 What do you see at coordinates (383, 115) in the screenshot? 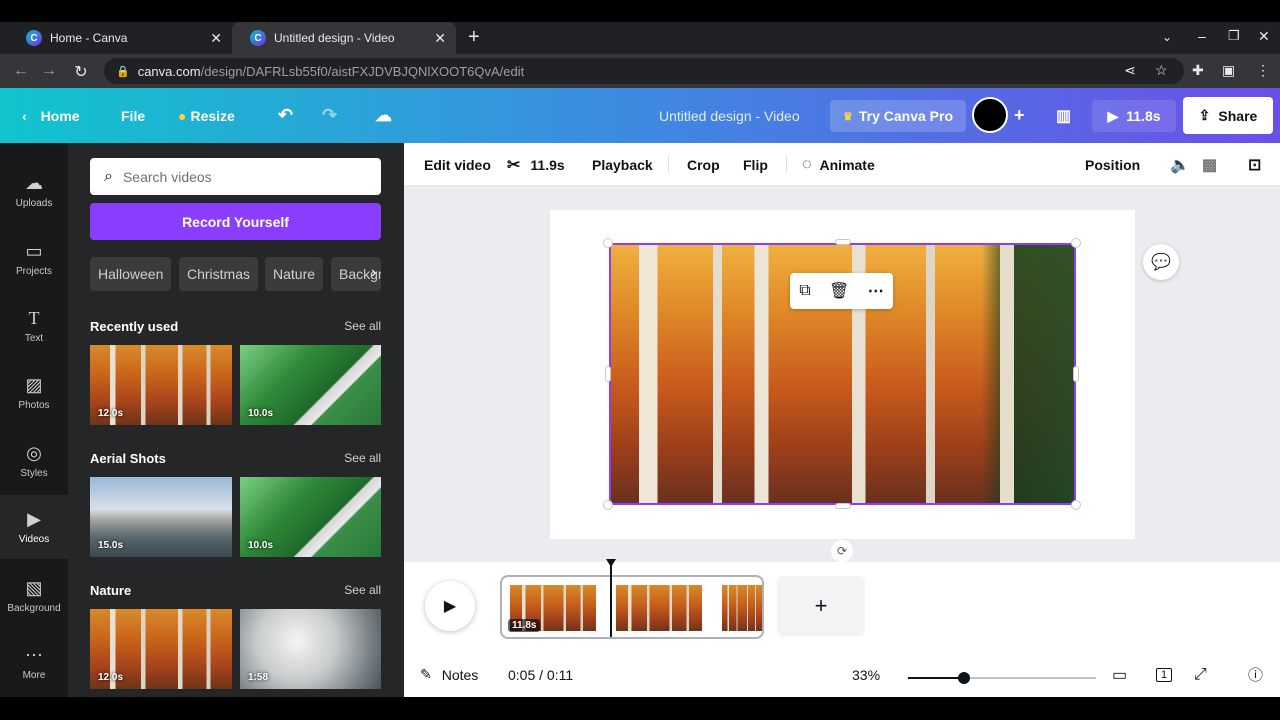
I see `cloud-saved-icon: ☁` at bounding box center [383, 115].